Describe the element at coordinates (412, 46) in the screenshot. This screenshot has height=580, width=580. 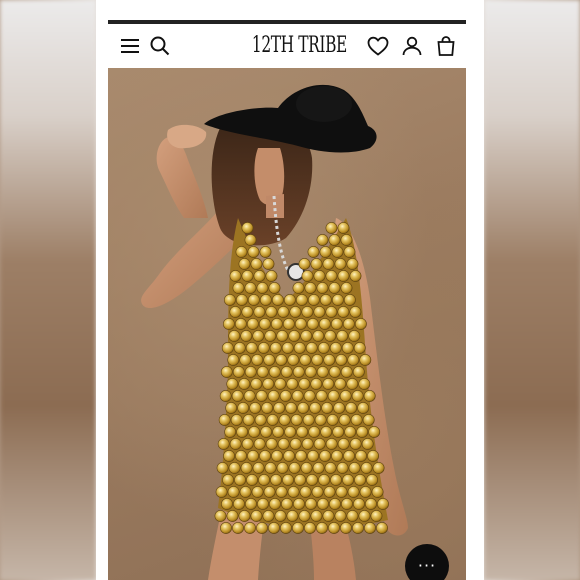
I see `account-icon` at that location.